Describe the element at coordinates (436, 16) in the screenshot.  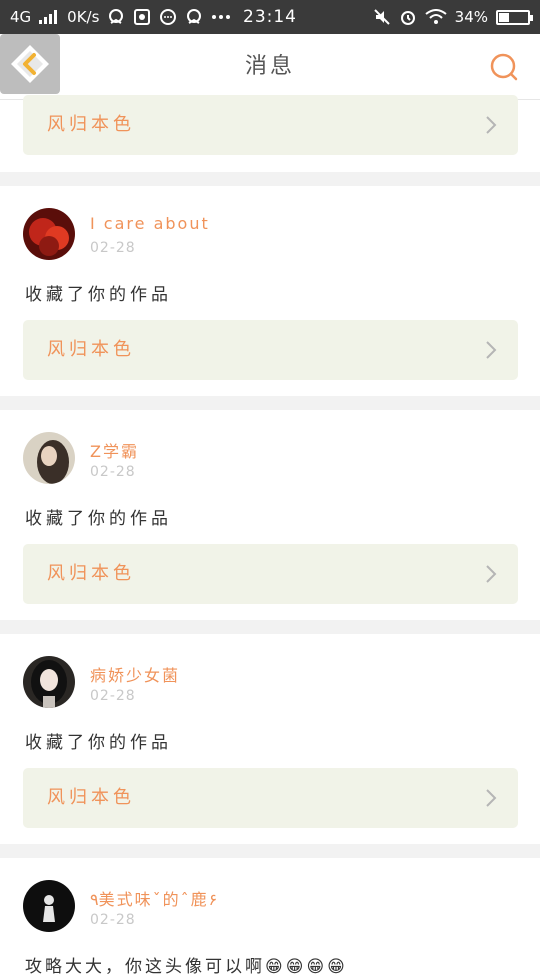
I see `wifi-icon` at that location.